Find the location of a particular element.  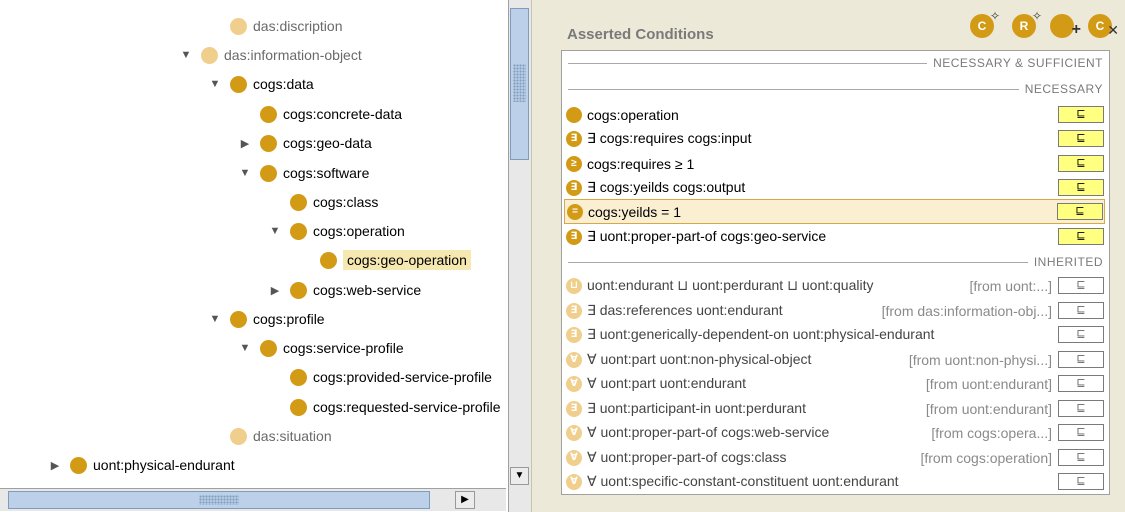

tree-node: cogs:class is located at coordinates (323, 202).